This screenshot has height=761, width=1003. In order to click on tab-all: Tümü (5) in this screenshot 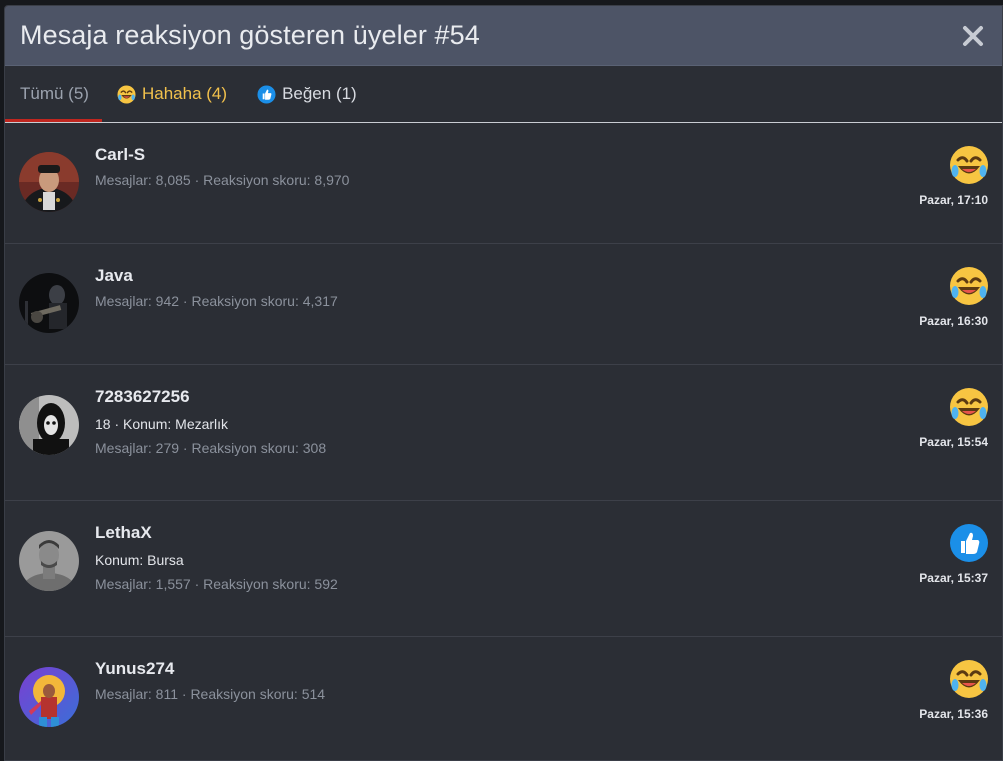, I will do `click(53, 94)`.